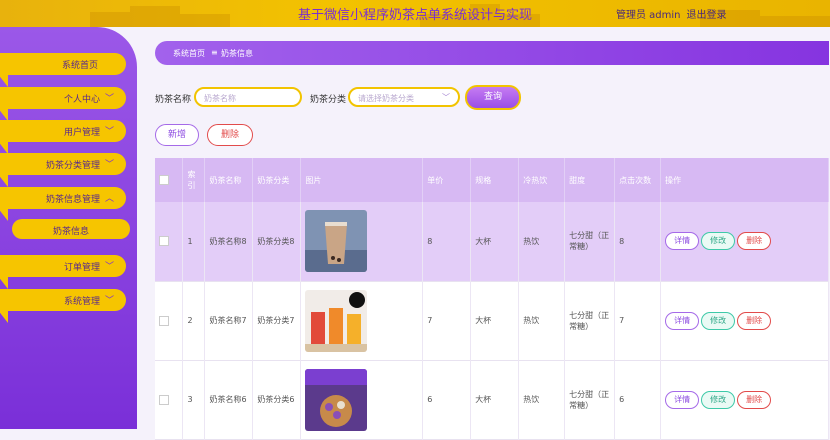  I want to click on category-select: 请选择奶茶分类 ﹀, so click(404, 97).